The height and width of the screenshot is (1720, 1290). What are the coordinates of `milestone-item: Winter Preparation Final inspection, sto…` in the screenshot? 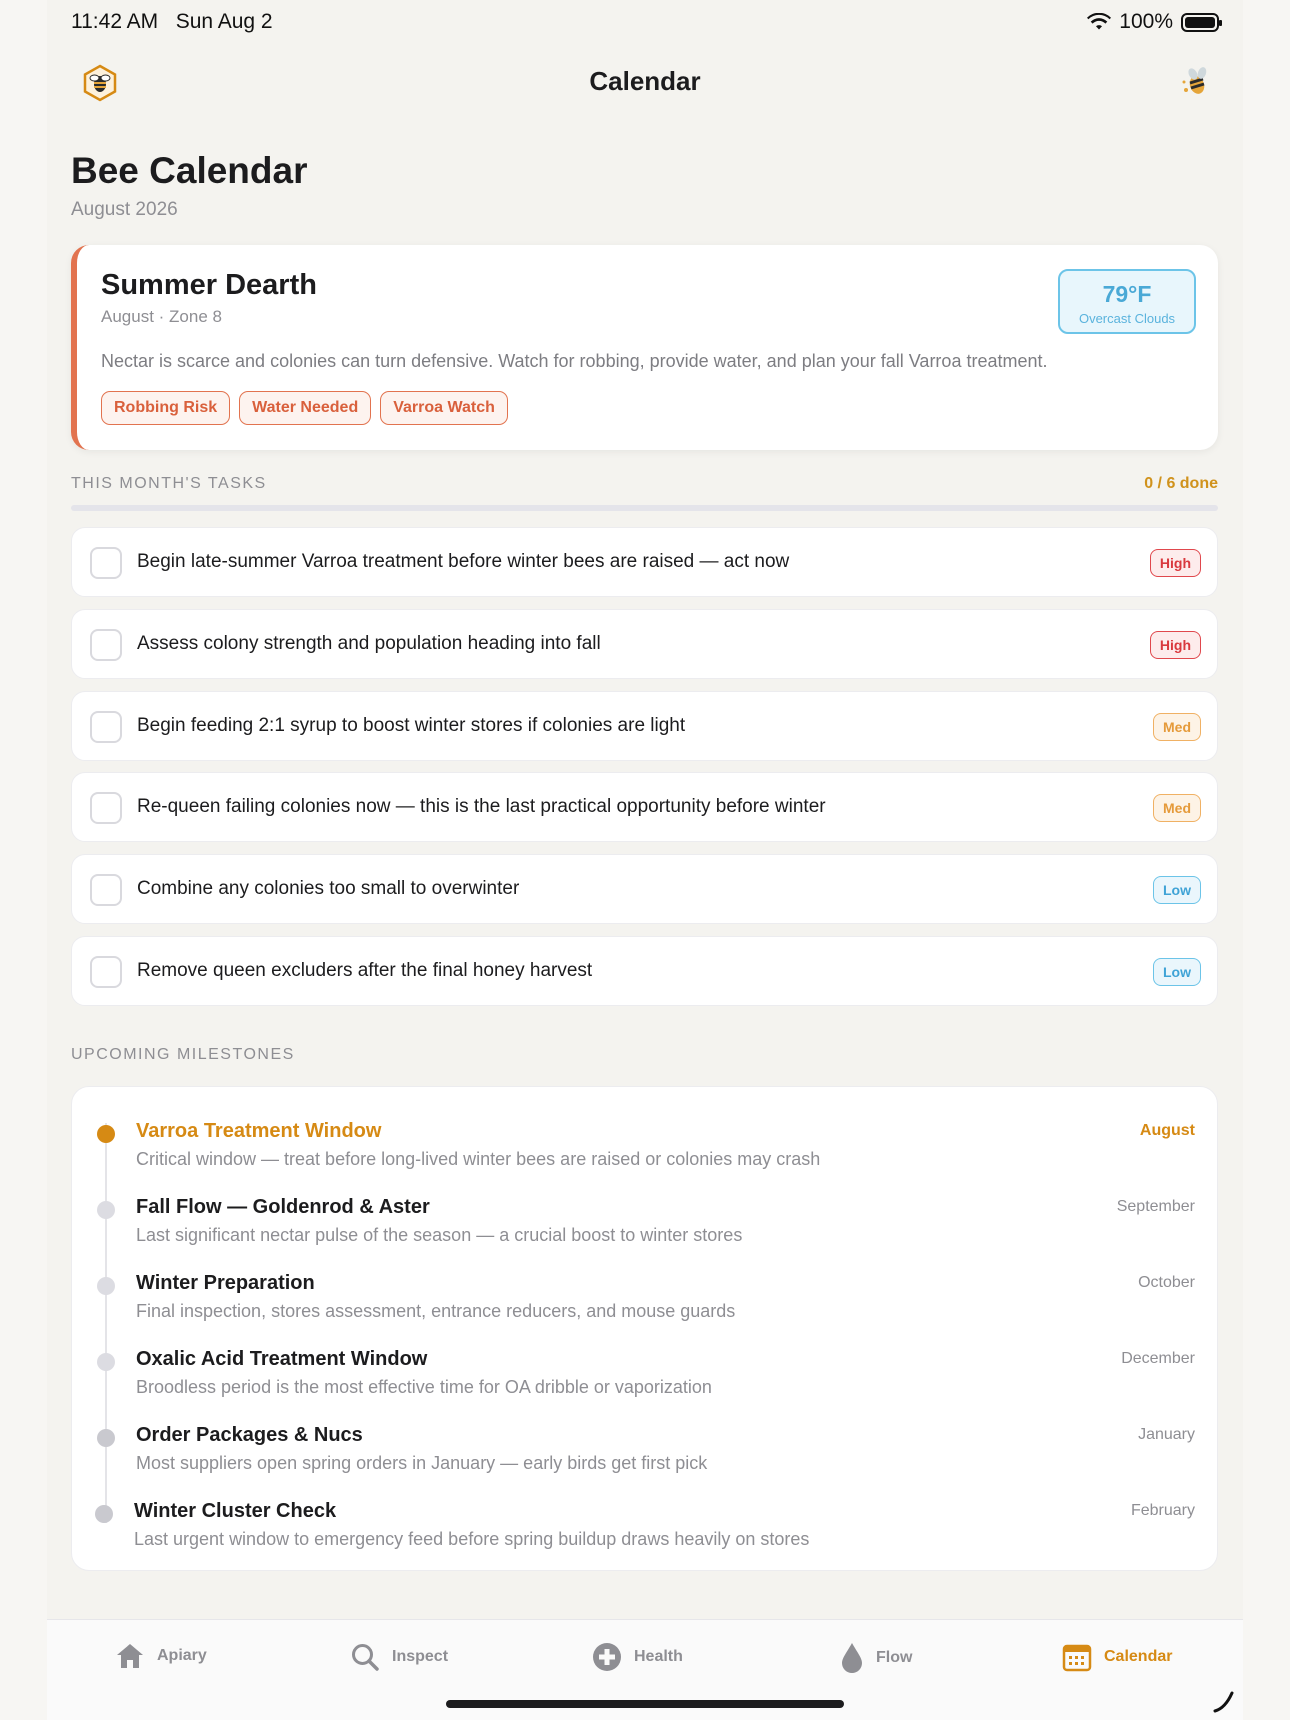 It's located at (645, 1312).